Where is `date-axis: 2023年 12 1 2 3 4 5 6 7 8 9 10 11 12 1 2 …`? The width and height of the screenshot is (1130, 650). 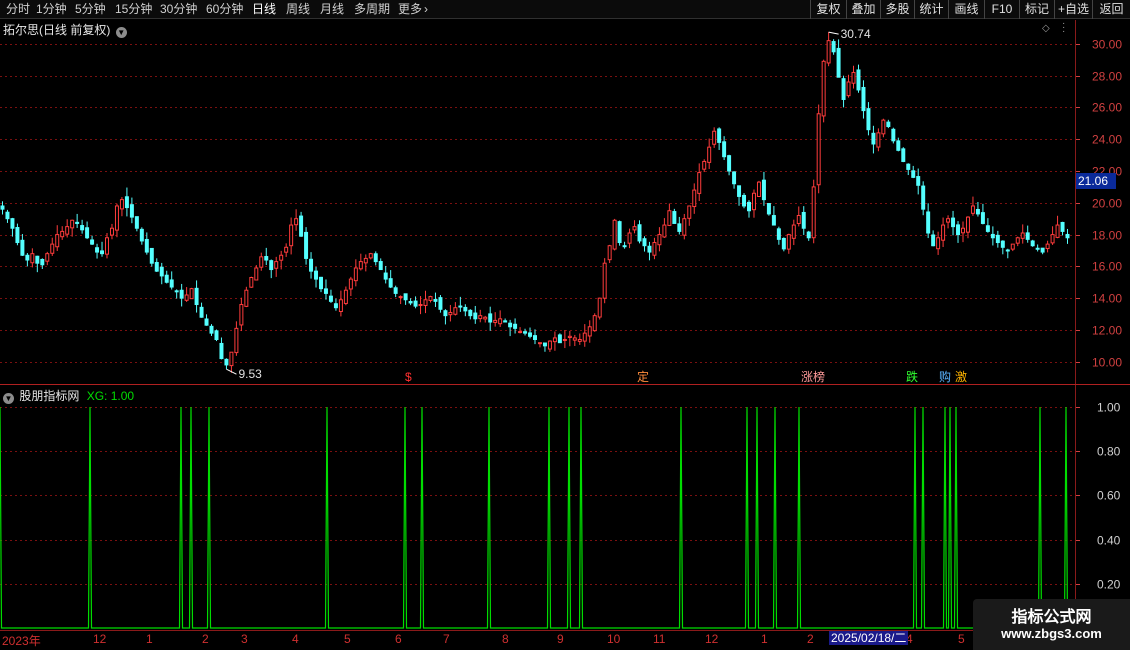
date-axis: 2023年 12 1 2 3 4 5 6 7 8 9 10 11 12 1 2 … is located at coordinates (537, 640).